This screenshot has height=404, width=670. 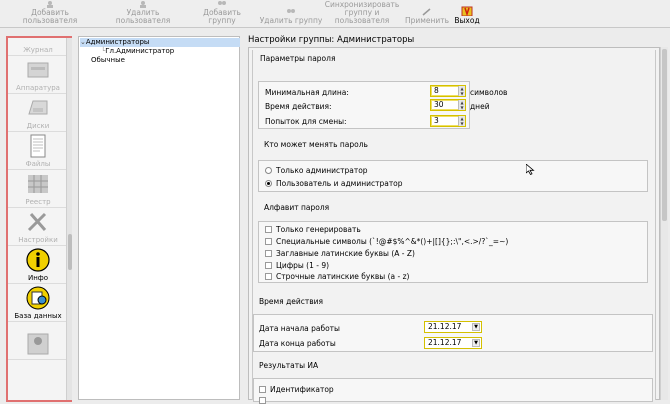 I want to click on add-group-button: Добавить группу, so click(x=222, y=13).